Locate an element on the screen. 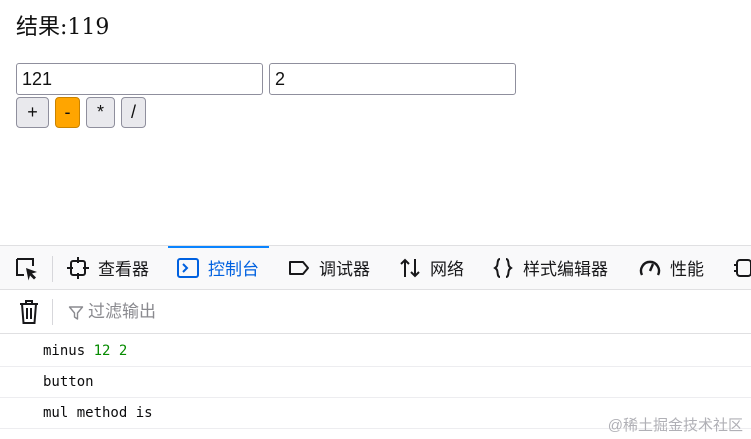 The image size is (751, 439). add-button: + is located at coordinates (32, 112).